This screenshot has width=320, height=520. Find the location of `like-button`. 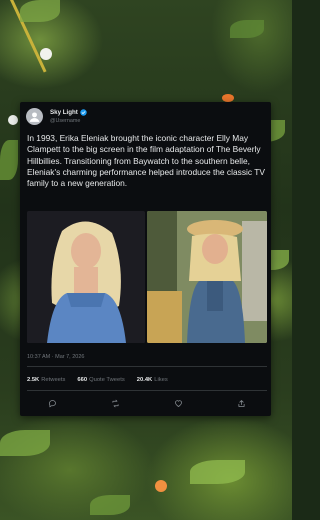

like-button is located at coordinates (179, 403).